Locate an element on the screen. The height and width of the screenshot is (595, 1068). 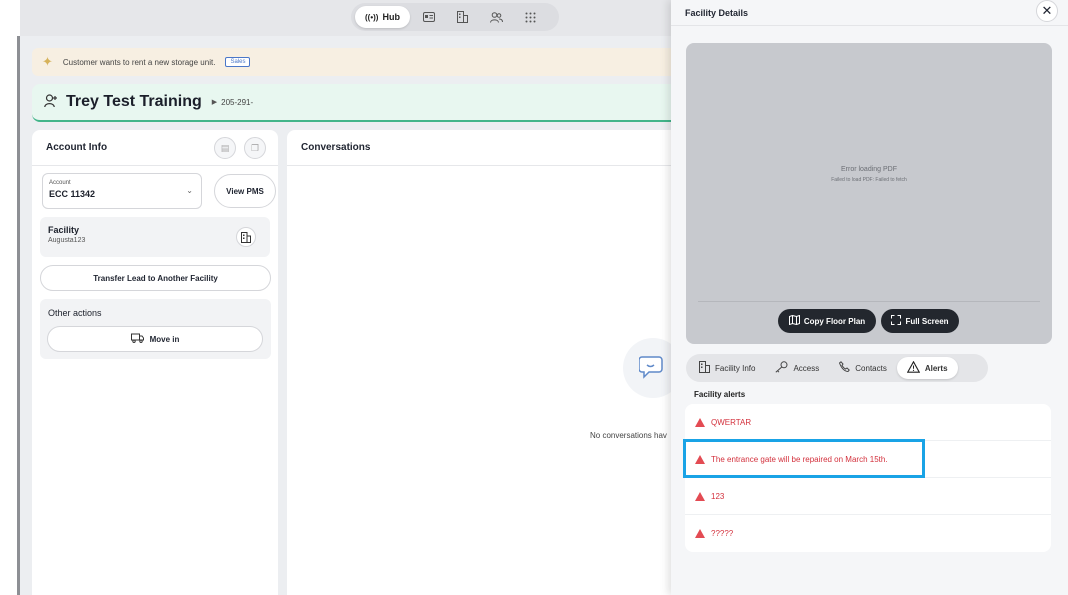
alert-text: QWERTAR is located at coordinates (731, 422).